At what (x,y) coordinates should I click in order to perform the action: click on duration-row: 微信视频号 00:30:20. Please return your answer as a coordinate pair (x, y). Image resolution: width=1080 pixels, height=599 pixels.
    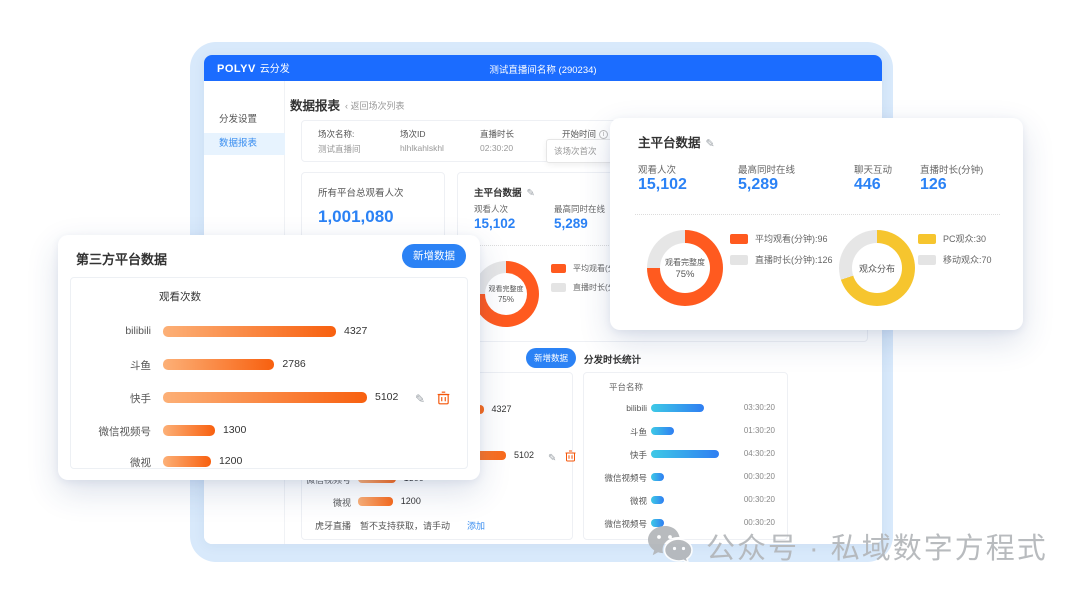
    Looking at the image, I should click on (689, 477).